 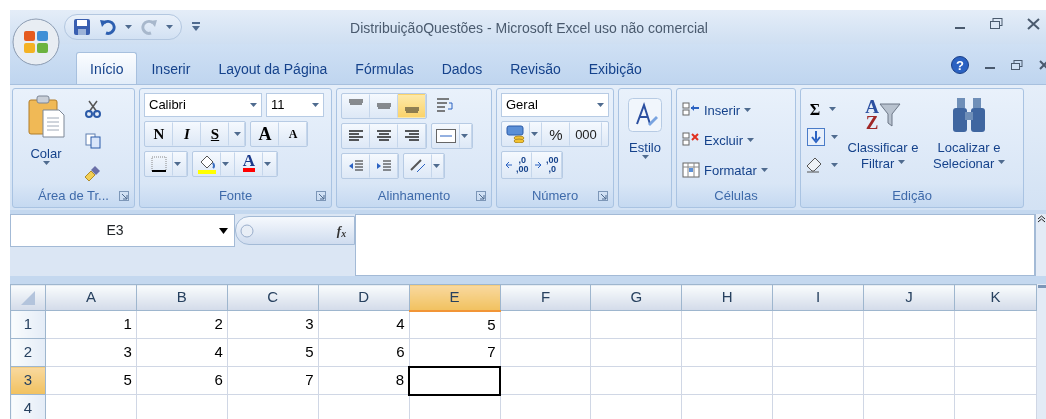 What do you see at coordinates (969, 139) in the screenshot?
I see `find-select-button: Localizar e Selecionar` at bounding box center [969, 139].